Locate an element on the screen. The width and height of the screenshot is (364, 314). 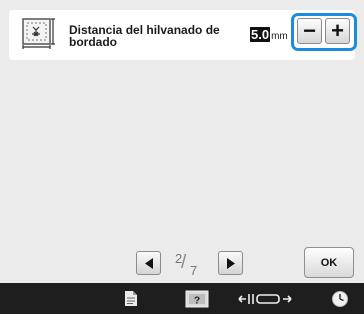
ok-button: OK is located at coordinates (329, 262).